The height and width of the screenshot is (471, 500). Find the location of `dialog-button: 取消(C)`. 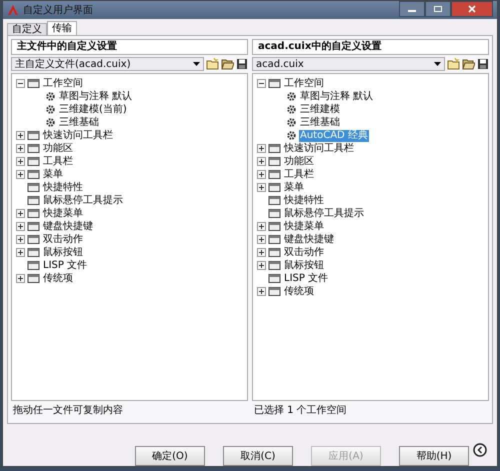

dialog-button: 取消(C) is located at coordinates (258, 456).